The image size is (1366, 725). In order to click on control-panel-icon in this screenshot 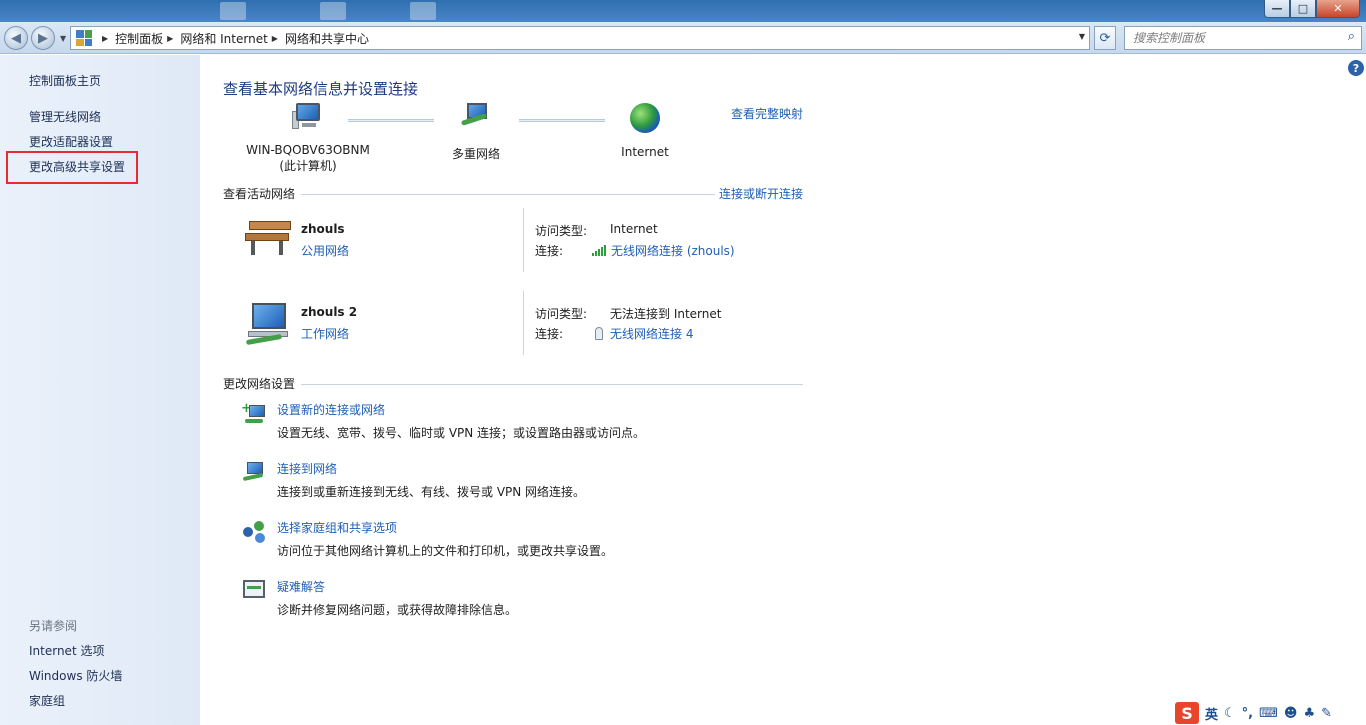, I will do `click(84, 38)`.